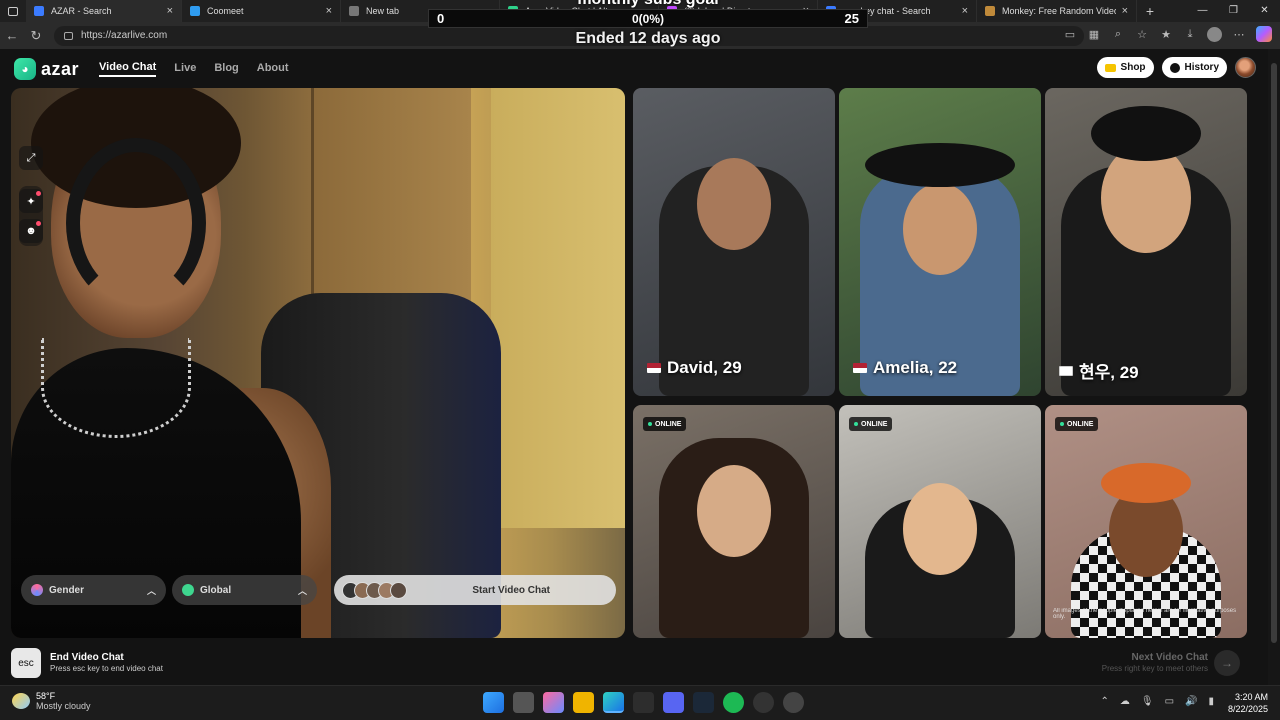  I want to click on kr-flag-icon, so click(1066, 370).